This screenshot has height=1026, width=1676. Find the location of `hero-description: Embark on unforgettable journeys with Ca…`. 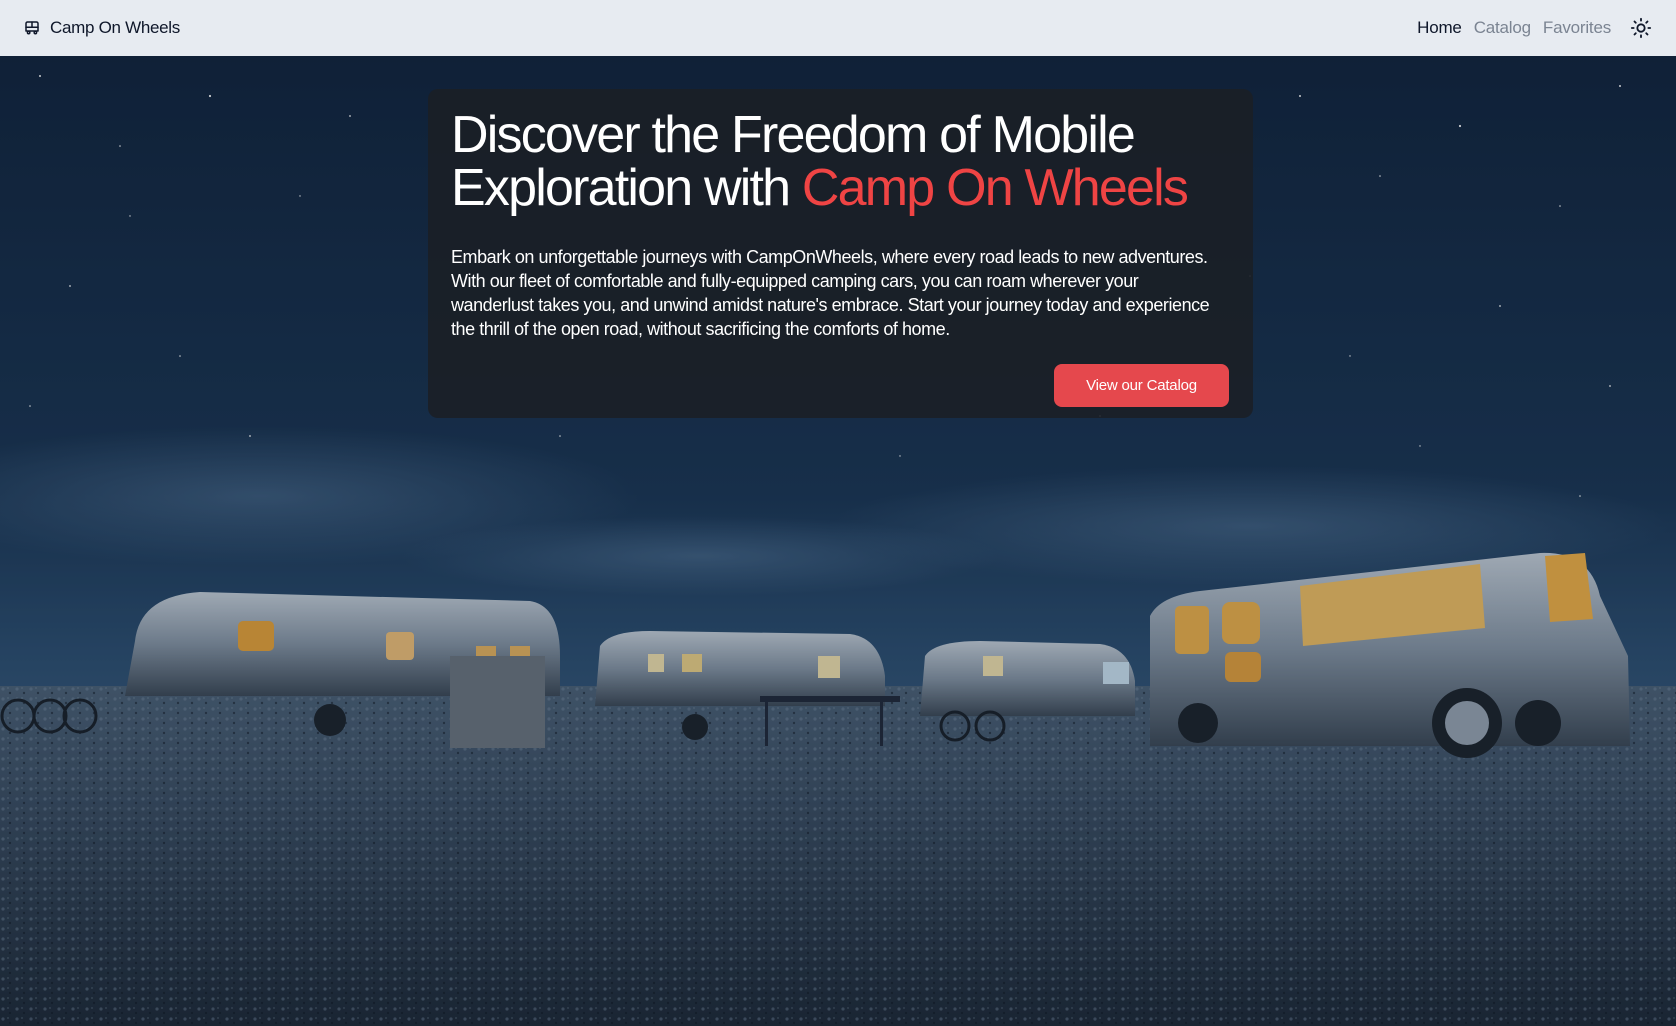

hero-description: Embark on unforgettable journeys with Ca… is located at coordinates (830, 293).